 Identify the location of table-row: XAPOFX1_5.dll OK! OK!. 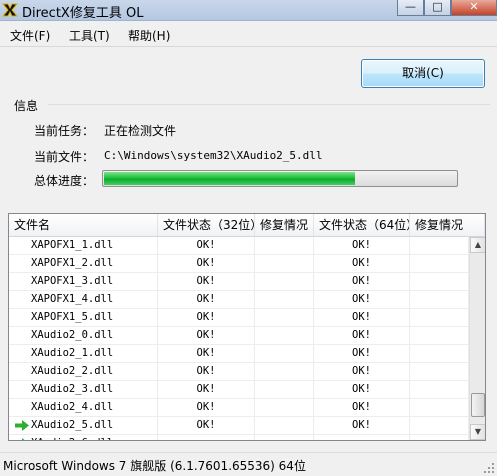
(239, 318).